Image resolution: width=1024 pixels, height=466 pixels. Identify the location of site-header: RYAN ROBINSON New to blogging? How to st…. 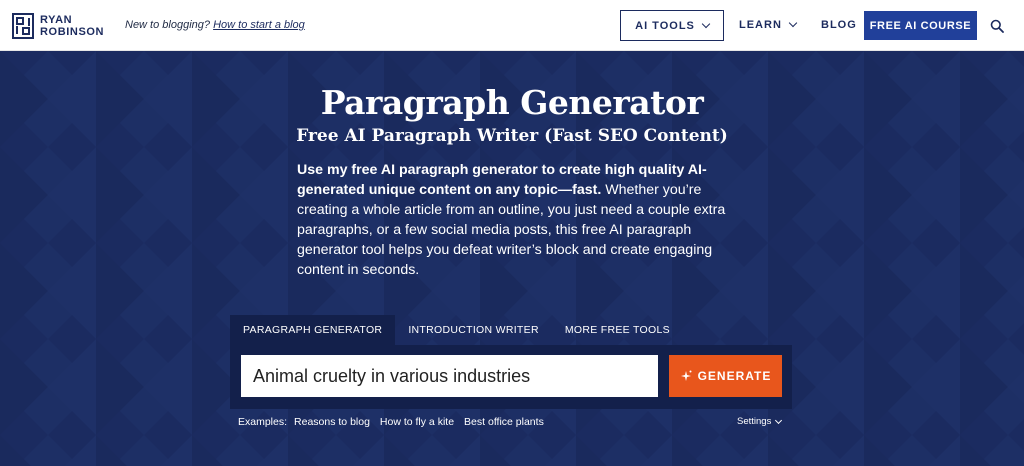
(512, 25).